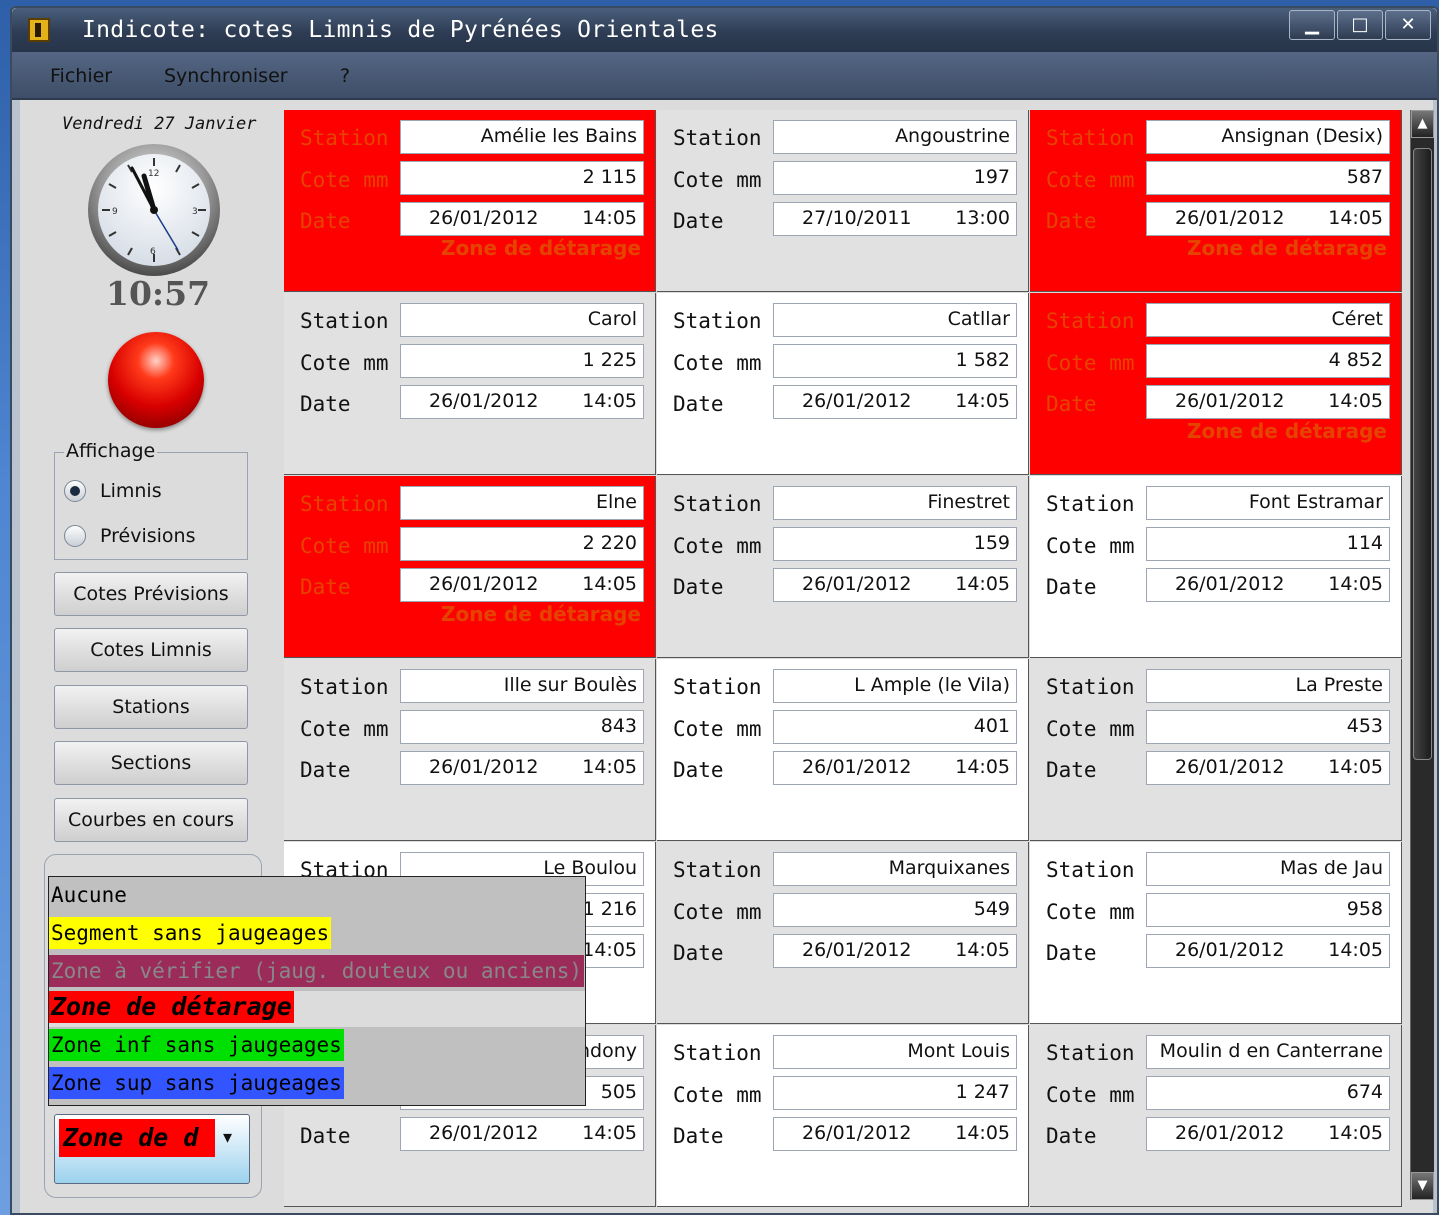 The width and height of the screenshot is (1439, 1215). I want to click on dropdown-option-label: Aucune, so click(89, 895).